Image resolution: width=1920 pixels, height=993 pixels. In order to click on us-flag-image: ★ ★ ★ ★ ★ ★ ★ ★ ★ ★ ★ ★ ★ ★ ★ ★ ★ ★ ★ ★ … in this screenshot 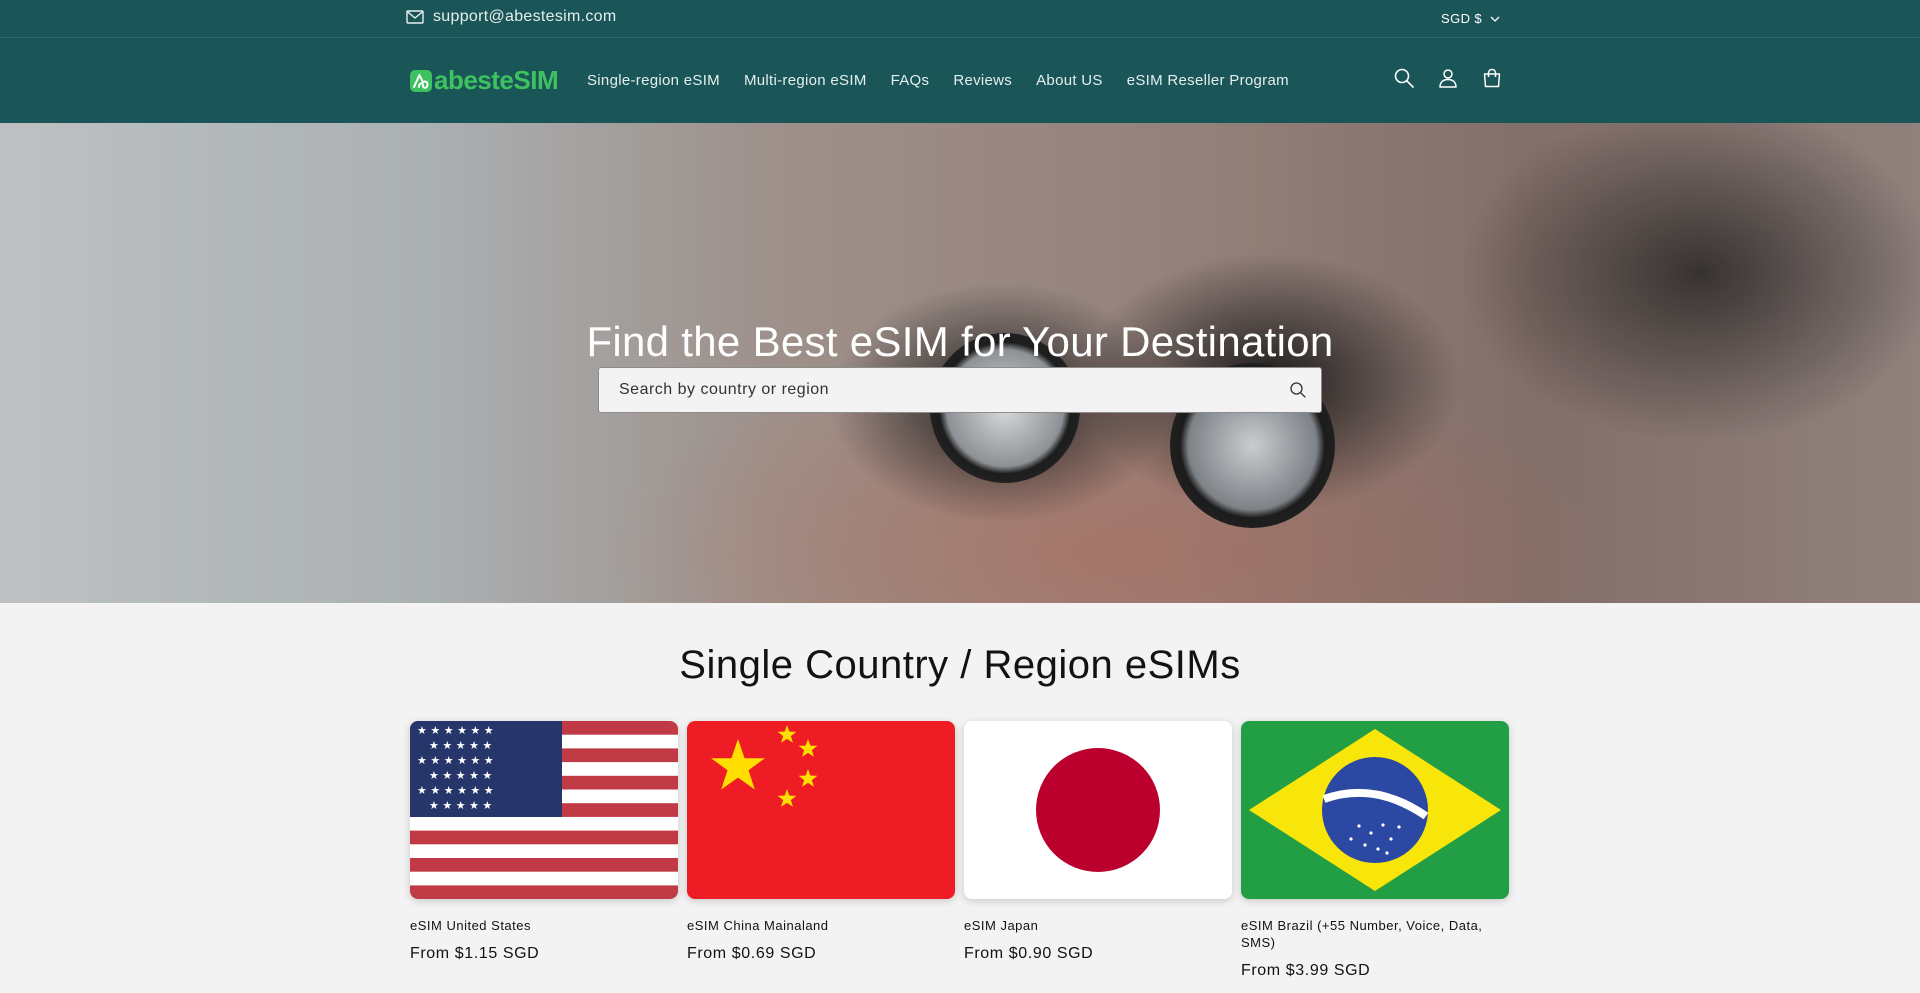, I will do `click(544, 810)`.